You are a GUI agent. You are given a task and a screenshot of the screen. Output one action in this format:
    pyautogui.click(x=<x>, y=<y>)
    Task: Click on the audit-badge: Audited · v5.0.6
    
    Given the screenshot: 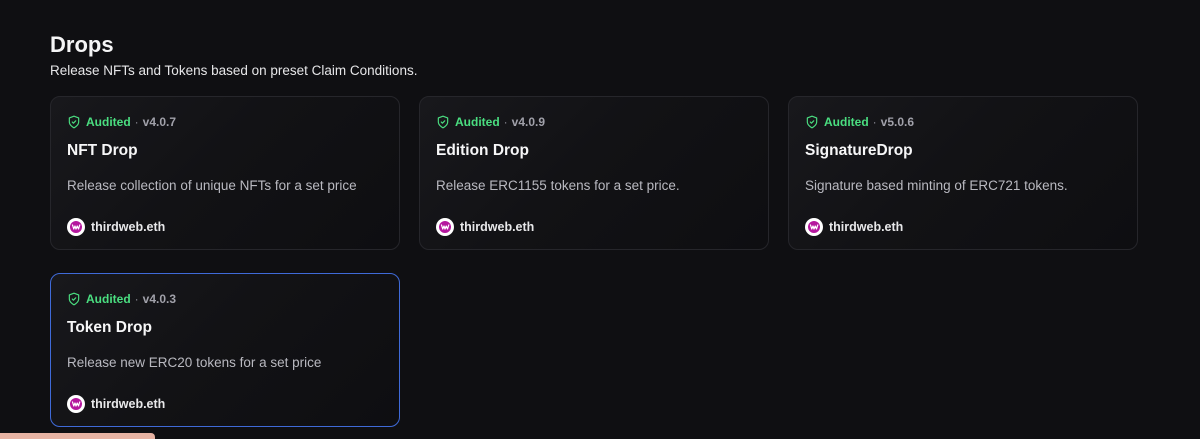 What is the action you would take?
    pyautogui.click(x=859, y=122)
    